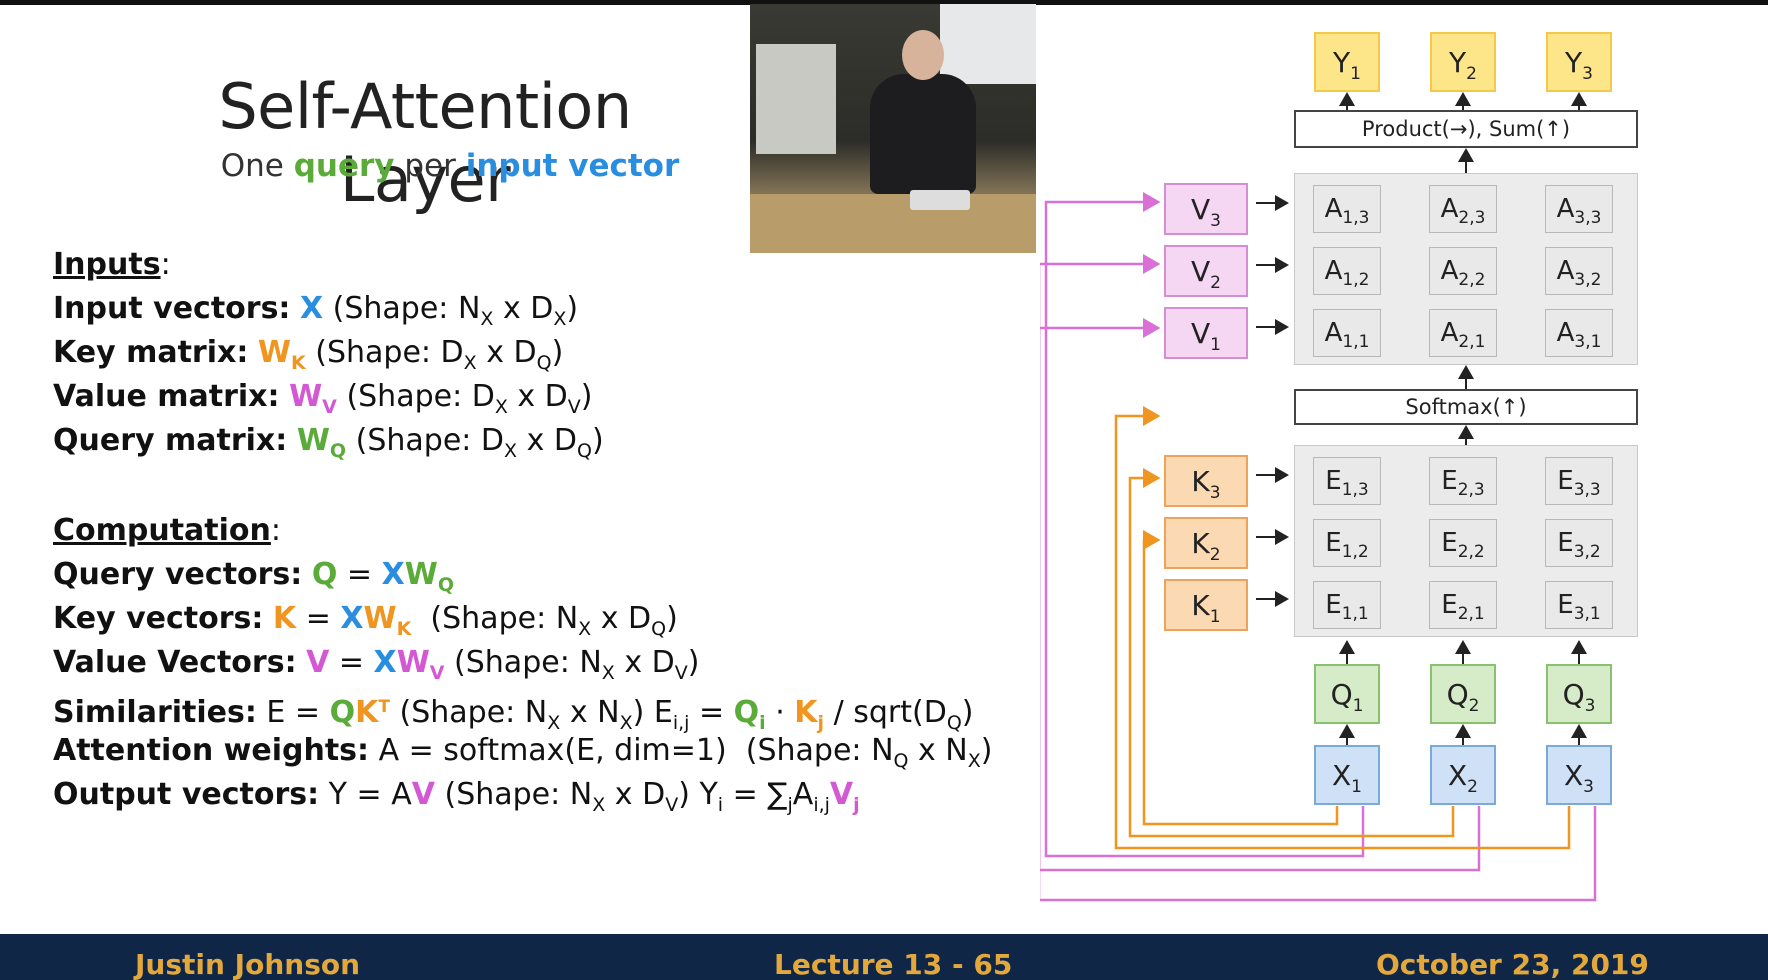 The width and height of the screenshot is (1768, 980). I want to click on key-vectors-shape: (Shape: N, so click(504, 618).